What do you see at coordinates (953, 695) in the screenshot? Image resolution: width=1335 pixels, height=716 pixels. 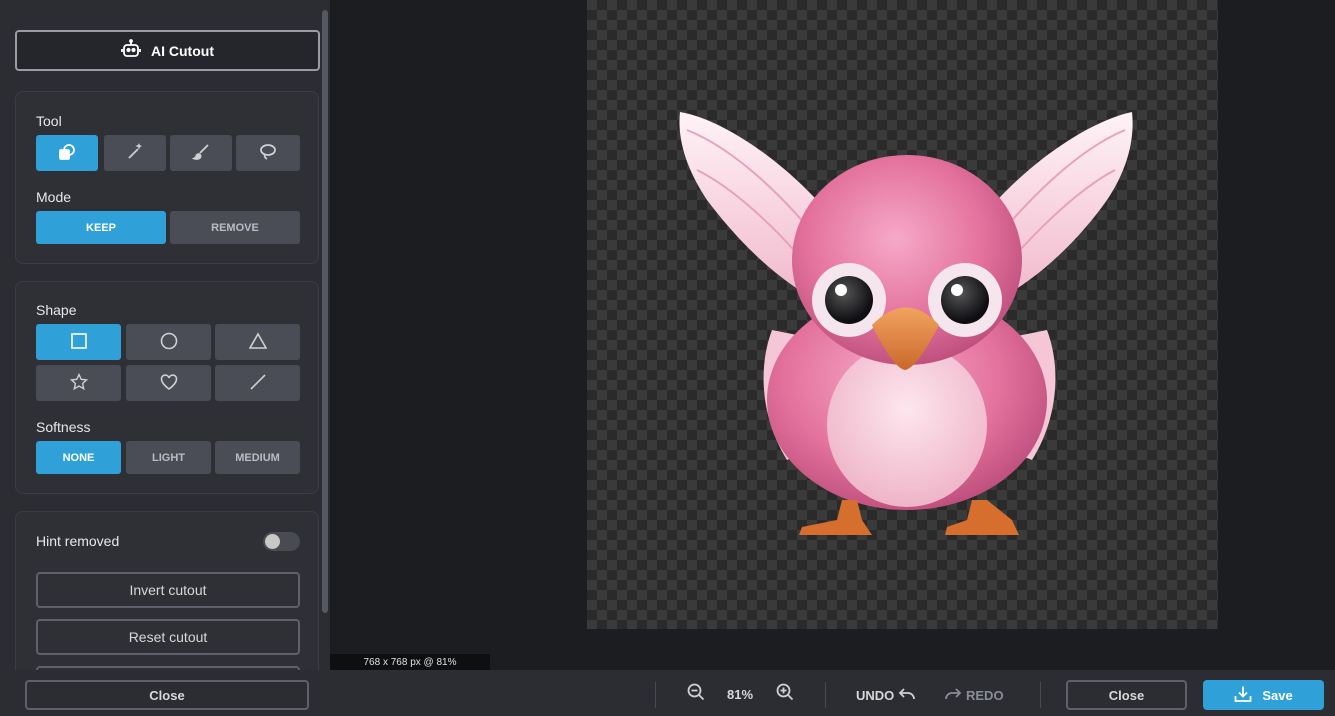 I see `redo-icon` at bounding box center [953, 695].